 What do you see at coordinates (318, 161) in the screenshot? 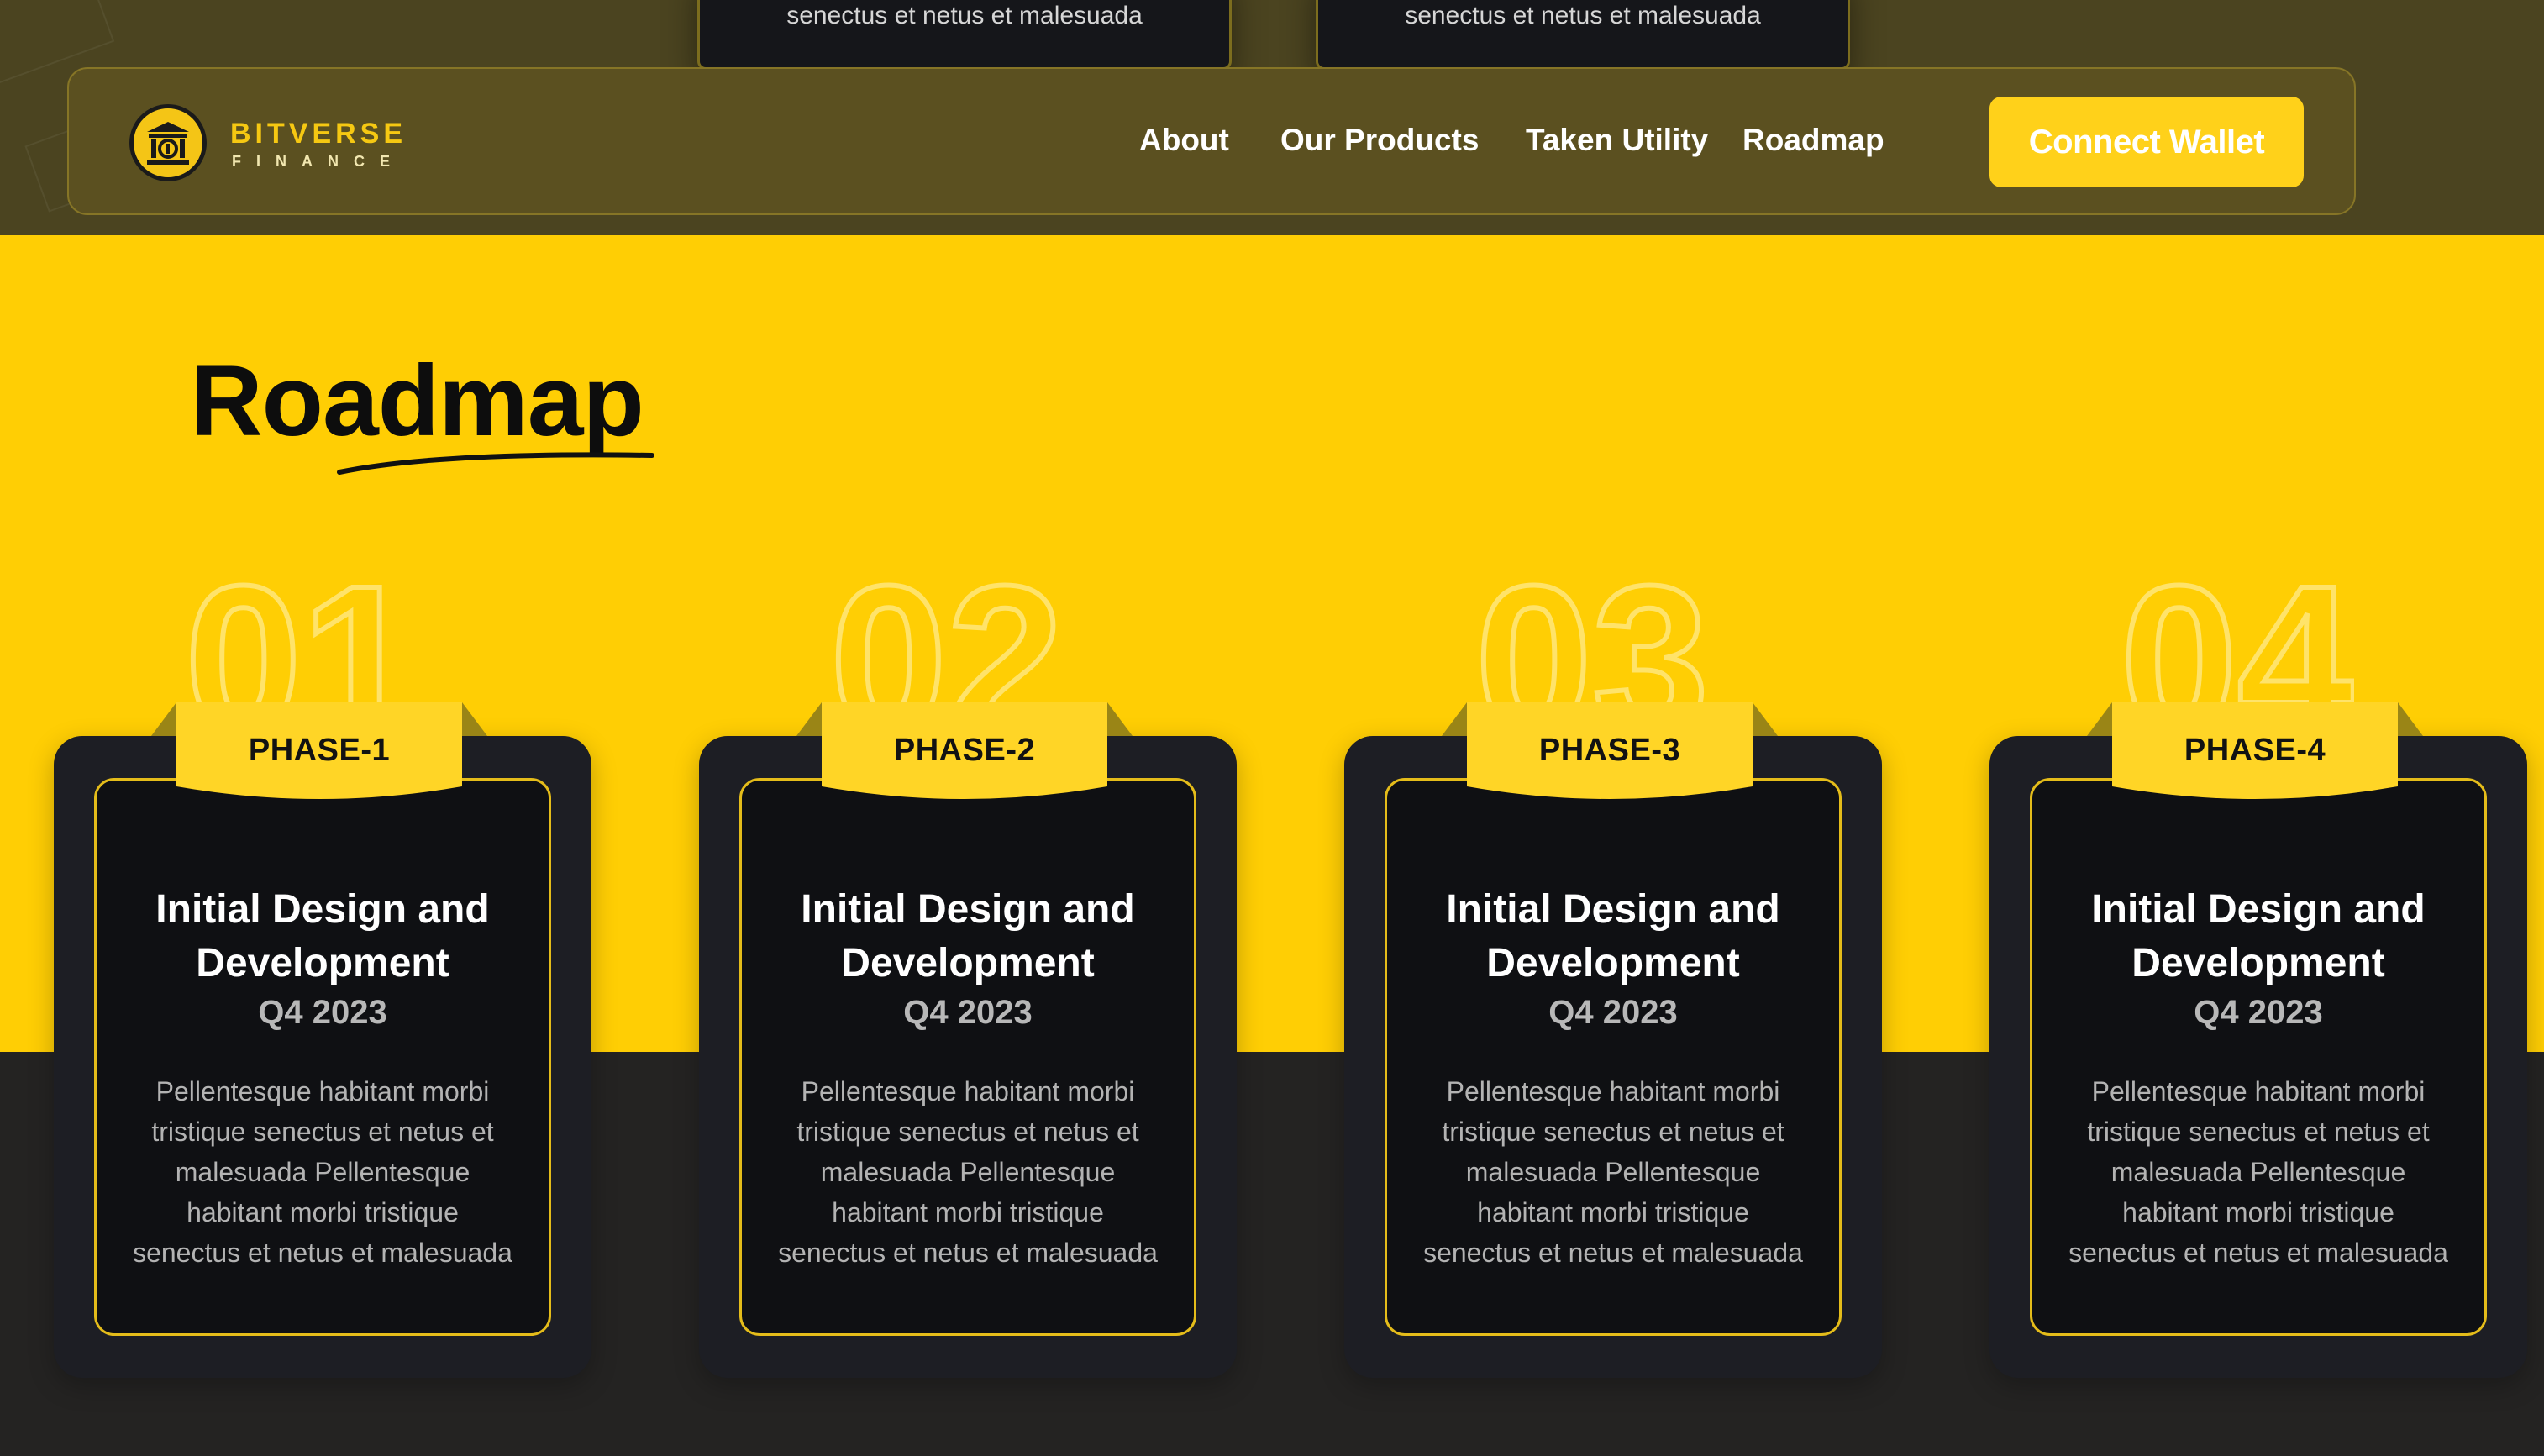
I see `brand-subtitle: FINANCE` at bounding box center [318, 161].